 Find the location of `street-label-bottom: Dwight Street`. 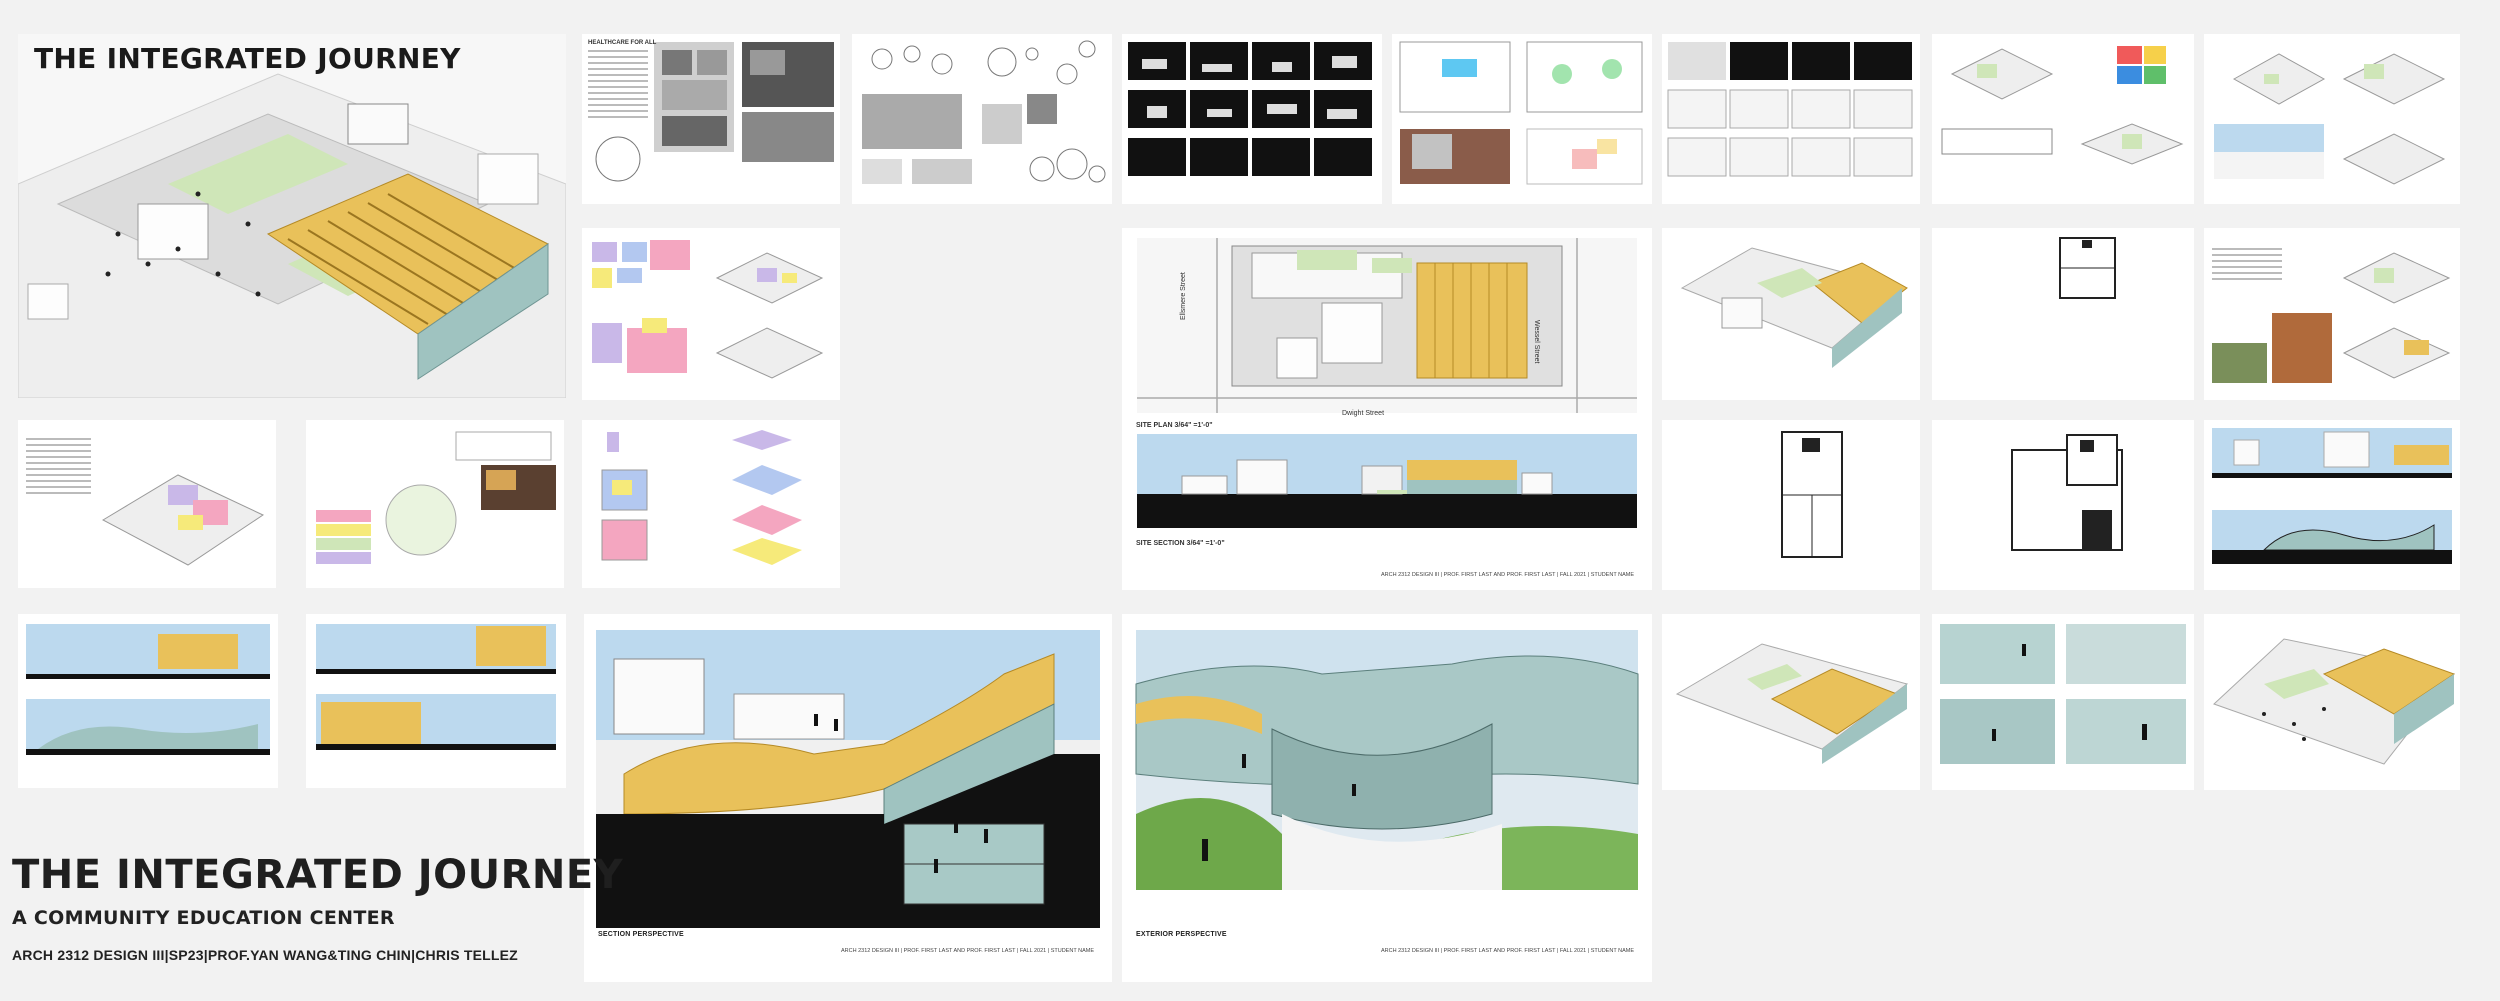

street-label-bottom: Dwight Street is located at coordinates (1363, 413).